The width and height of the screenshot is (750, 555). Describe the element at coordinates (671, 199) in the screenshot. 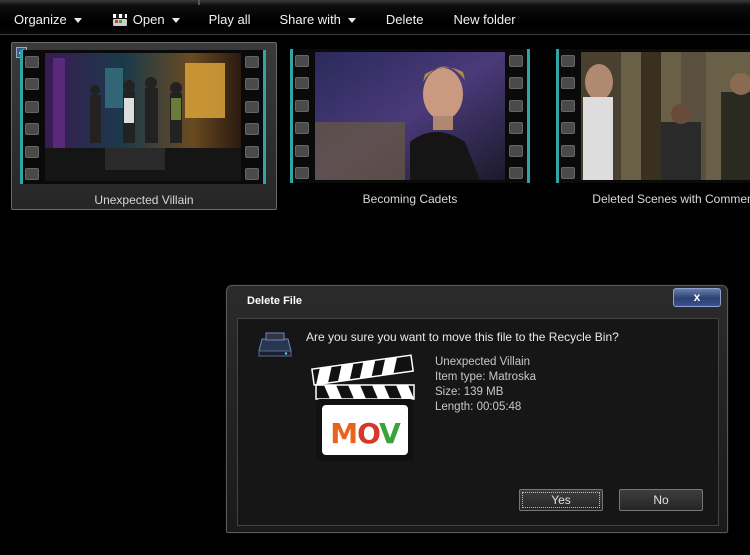

I see `video-title: Deleted Scenes with Commen` at that location.